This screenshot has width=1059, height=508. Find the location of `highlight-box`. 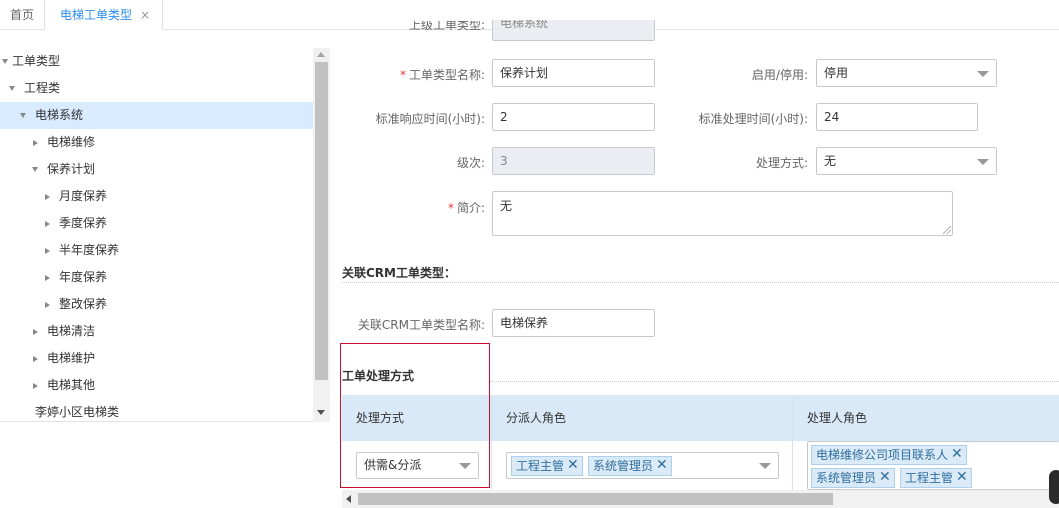

highlight-box is located at coordinates (415, 415).